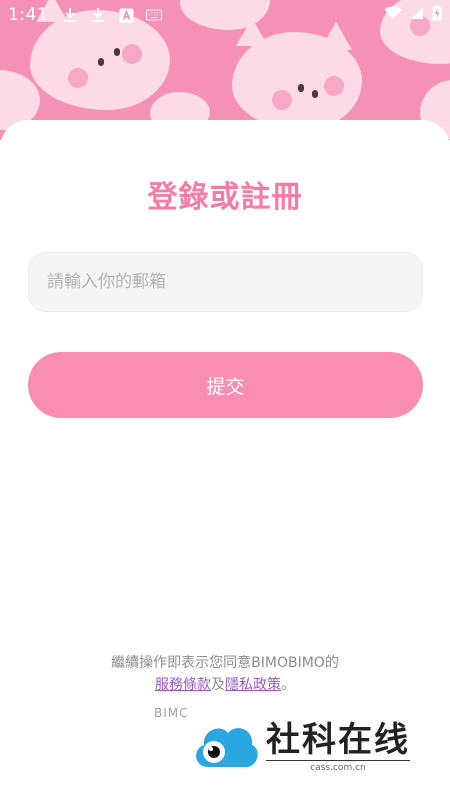 The height and width of the screenshot is (800, 450). Describe the element at coordinates (225, 15) in the screenshot. I see `status-bar: 1:41` at that location.